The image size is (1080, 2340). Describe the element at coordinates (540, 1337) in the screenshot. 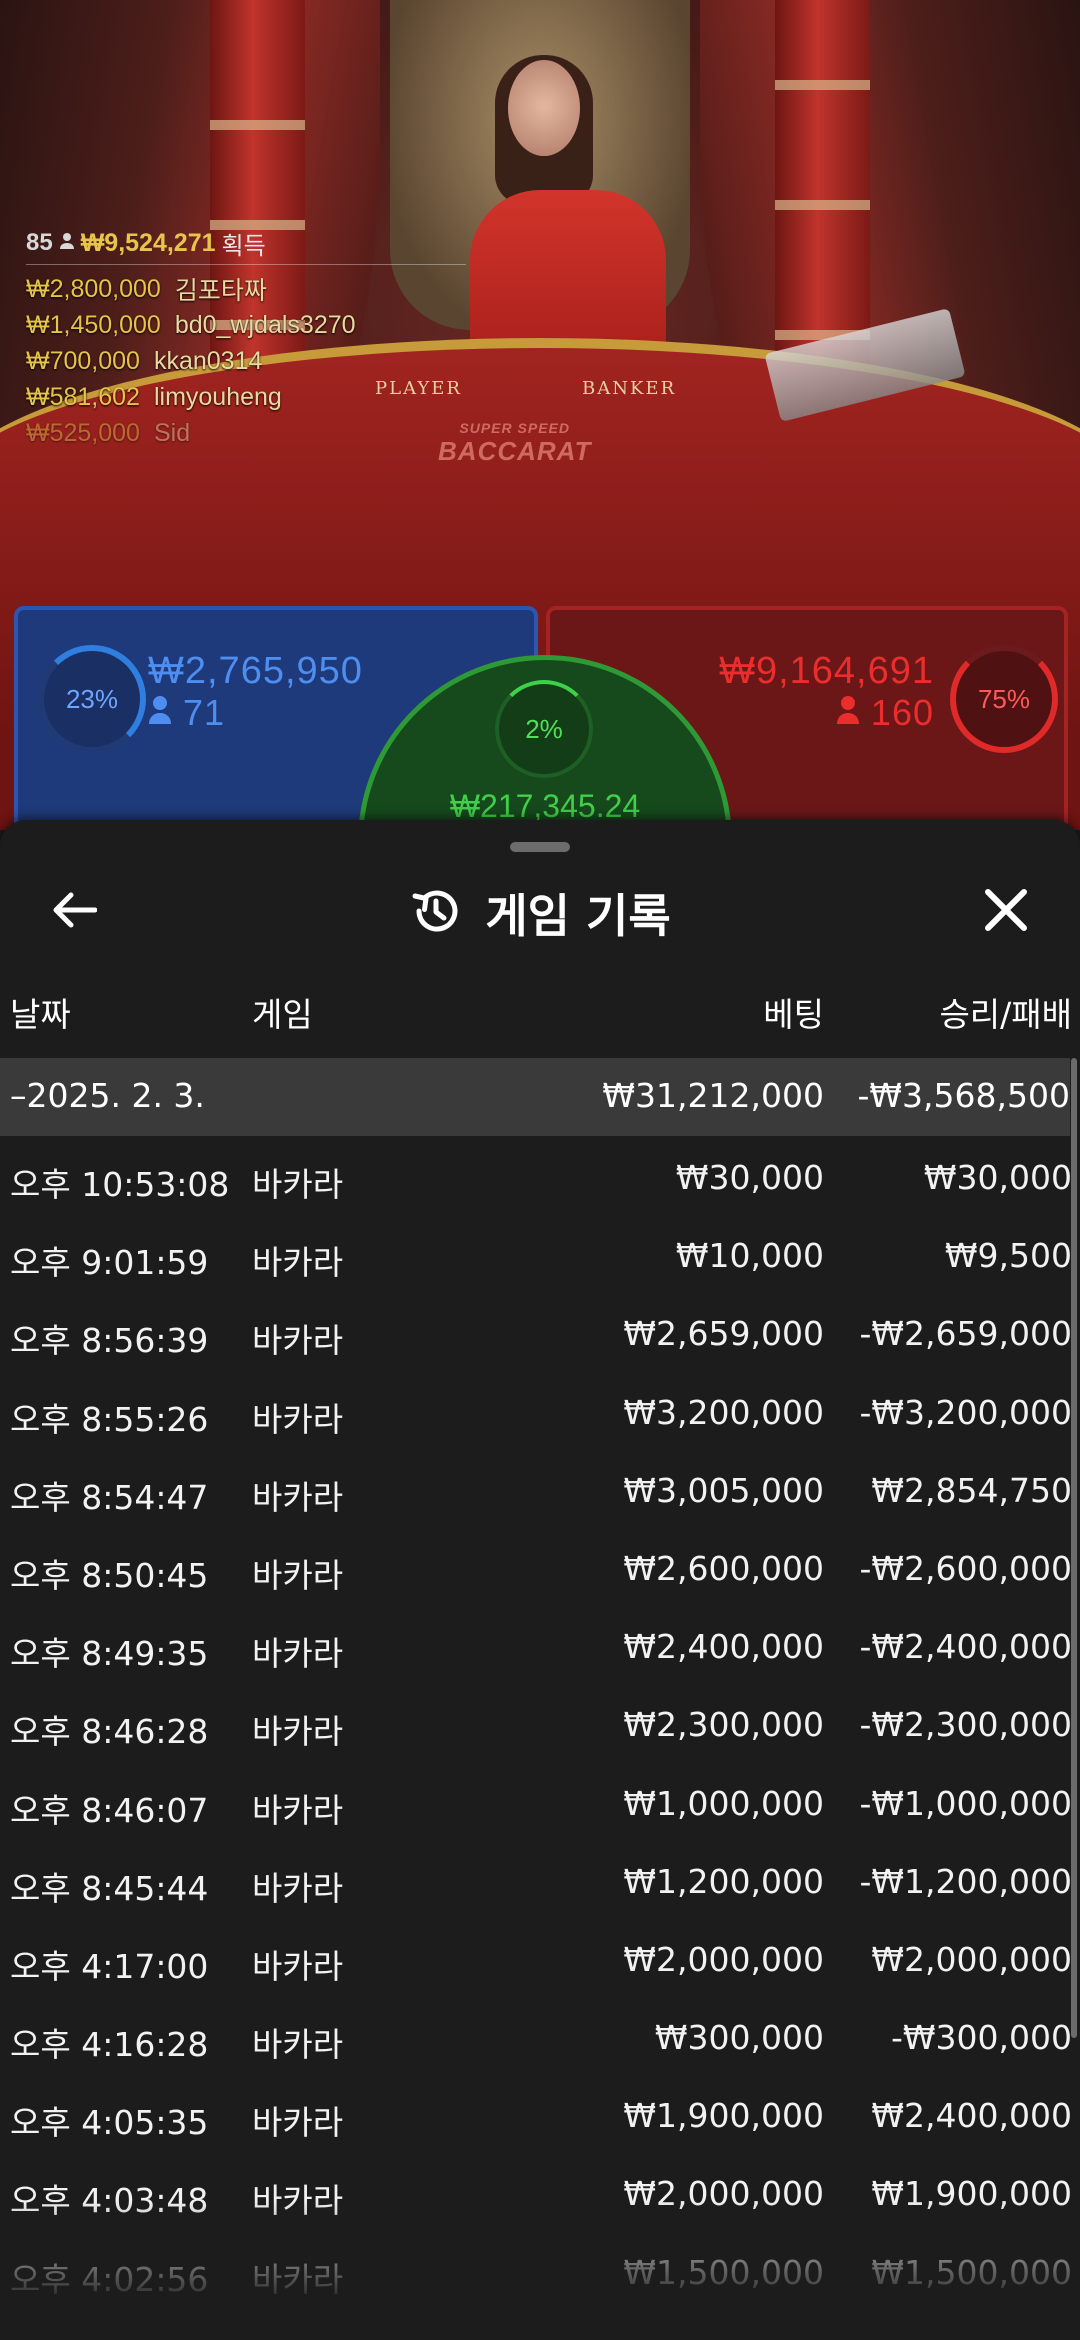

I see `table-row: 오후 8:56:39 바카라 ₩2,659,000 -₩2,659,000` at that location.